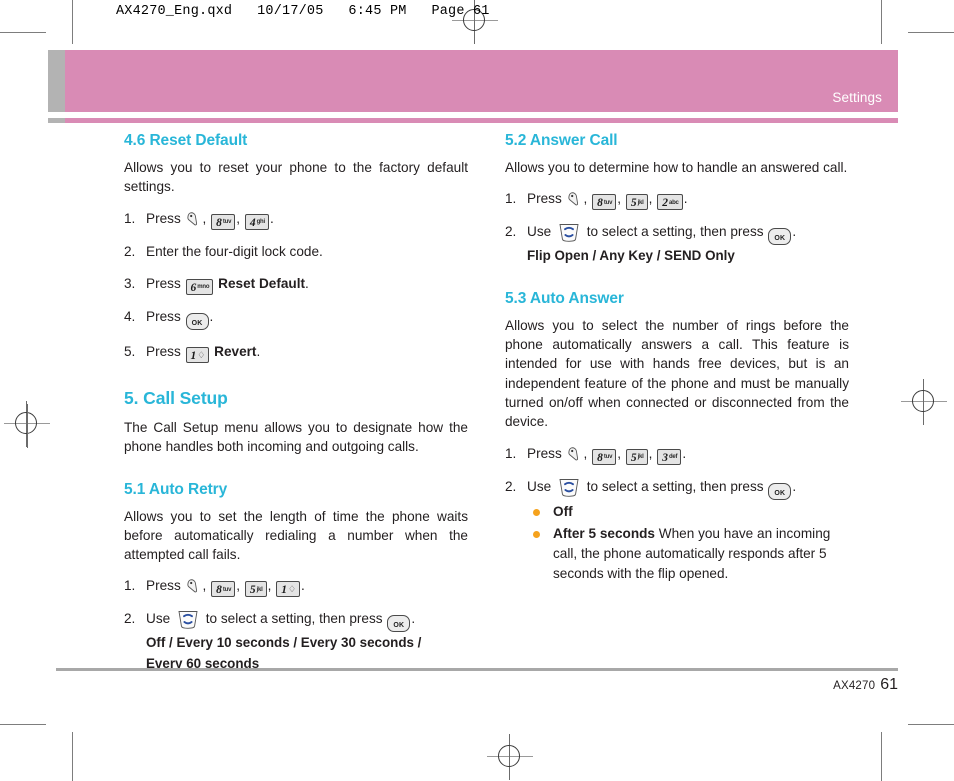 This screenshot has width=954, height=781. Describe the element at coordinates (688, 512) in the screenshot. I see `list-item: Off` at that location.